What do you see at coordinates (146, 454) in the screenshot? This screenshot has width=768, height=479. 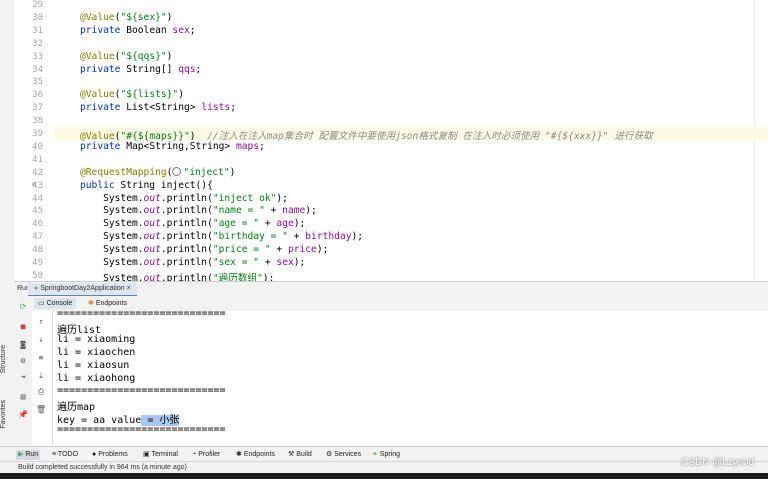 I see `terminal-icon: ▣` at bounding box center [146, 454].